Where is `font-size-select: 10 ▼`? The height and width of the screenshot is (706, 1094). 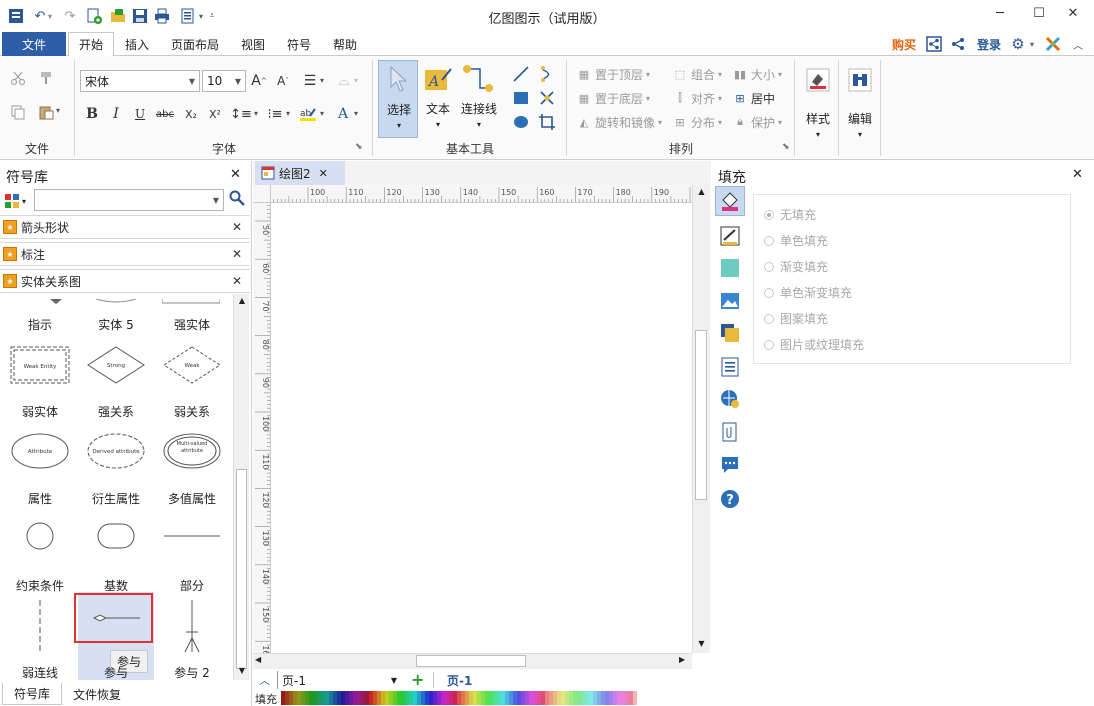
font-size-select: 10 ▼ is located at coordinates (224, 81).